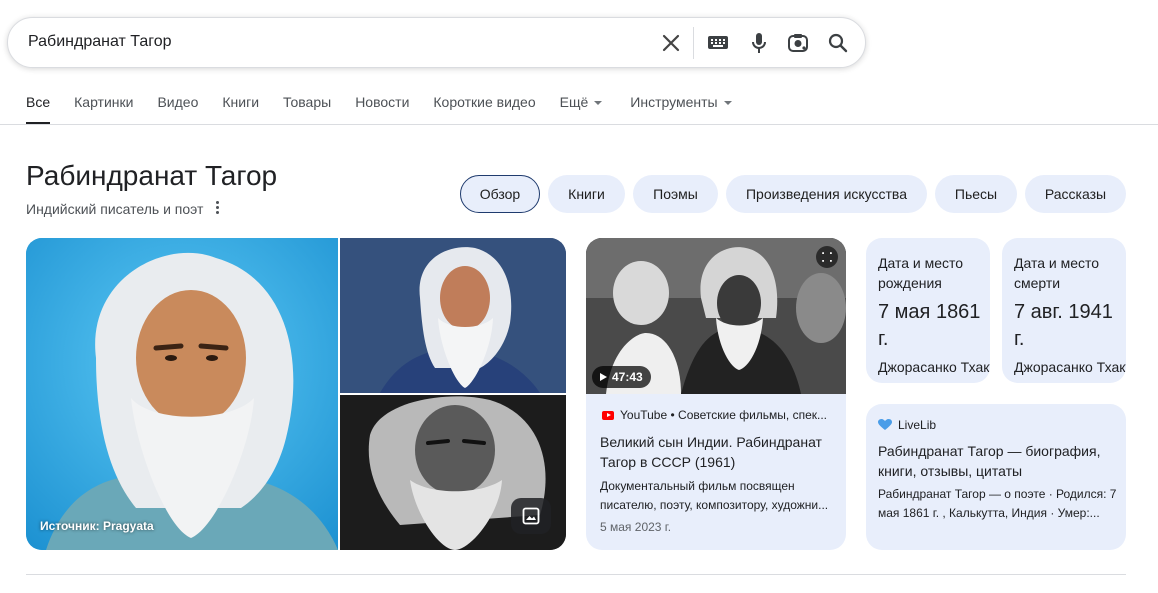 This screenshot has height=593, width=1158. What do you see at coordinates (1070, 367) in the screenshot?
I see `death-place: Джорасанко Тхакур Бари` at bounding box center [1070, 367].